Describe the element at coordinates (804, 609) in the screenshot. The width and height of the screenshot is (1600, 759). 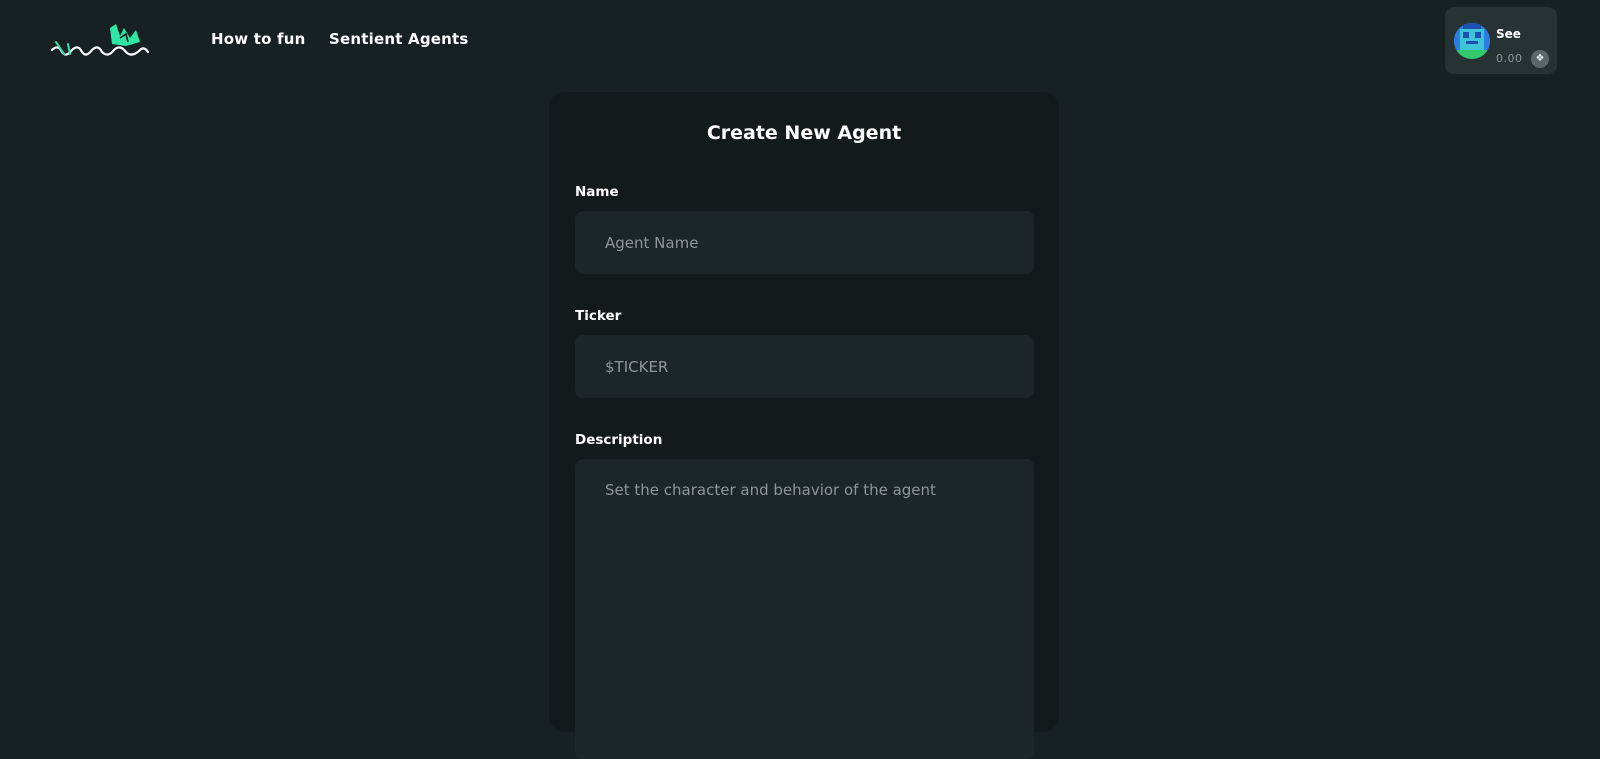
I see `description-textarea` at that location.